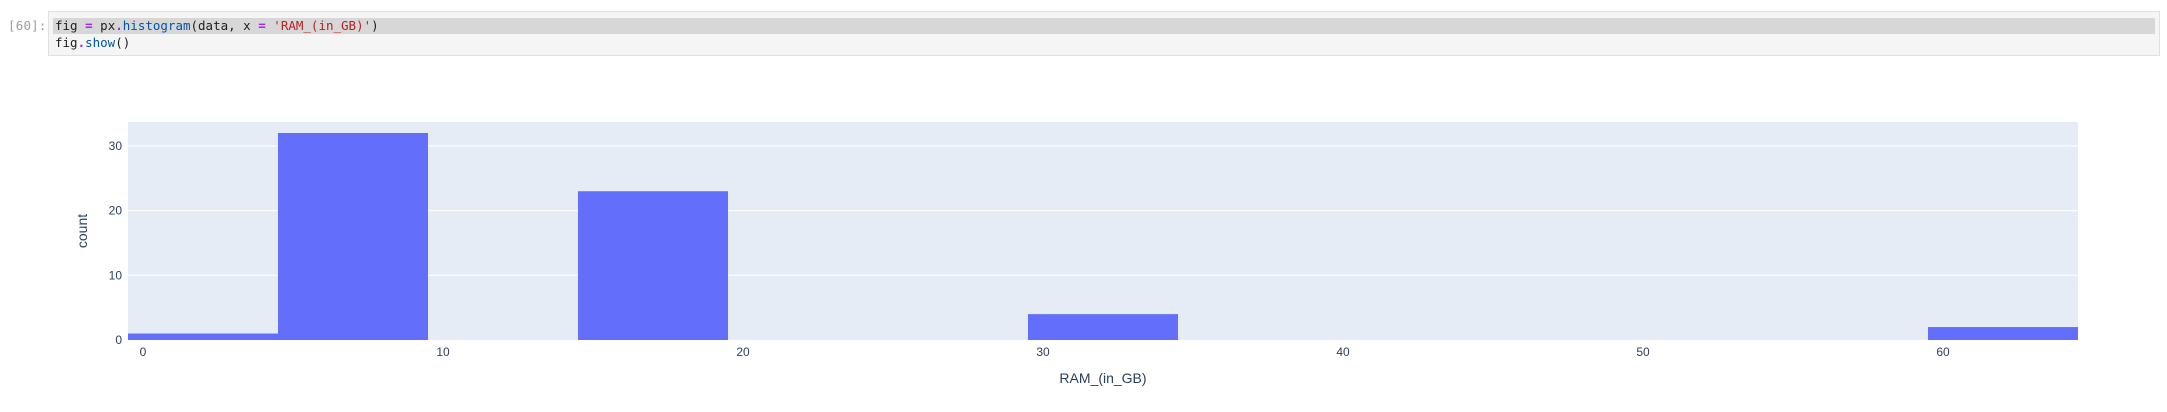 This screenshot has height=412, width=2167. I want to click on y-tick-label: 20, so click(116, 211).